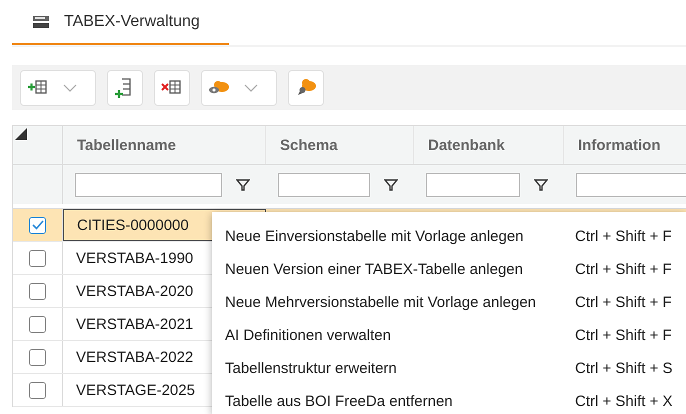  I want to click on column-header: Information, so click(625, 145).